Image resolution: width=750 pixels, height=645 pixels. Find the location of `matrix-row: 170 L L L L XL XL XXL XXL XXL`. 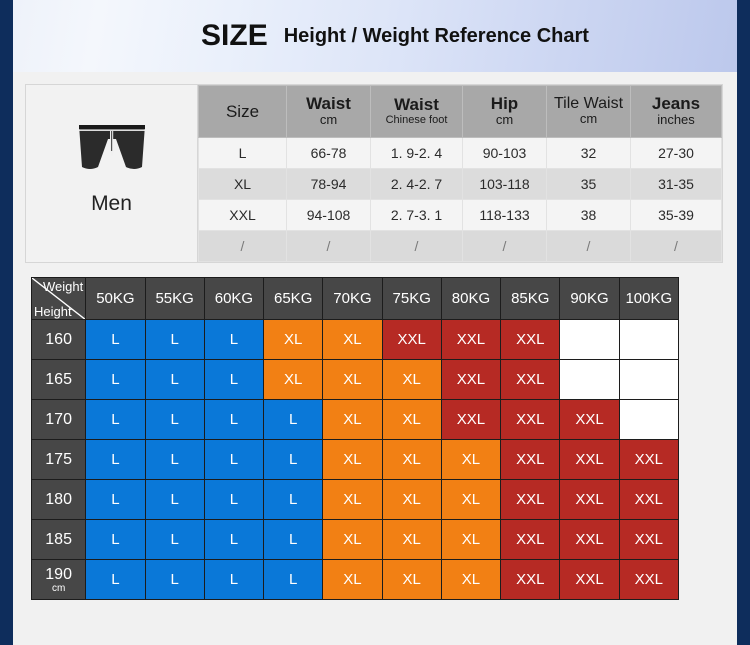

matrix-row: 170 L L L L XL XL XXL XXL XXL is located at coordinates (355, 419).